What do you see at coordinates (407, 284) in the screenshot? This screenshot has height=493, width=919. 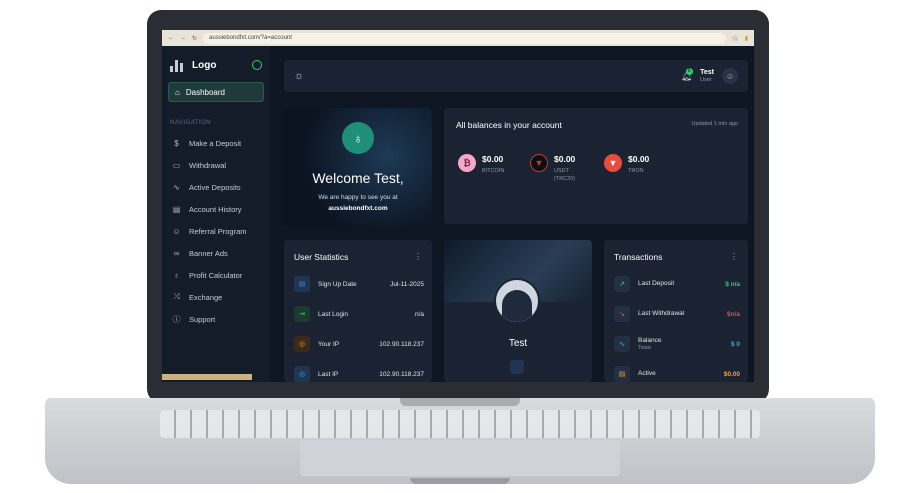 I see `stat-value: Jul-11-2025` at bounding box center [407, 284].